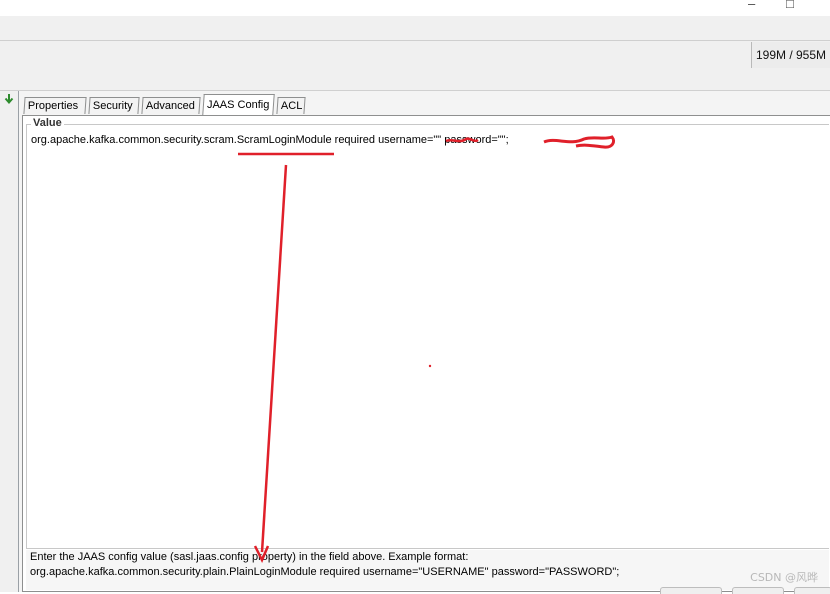  Describe the element at coordinates (751, 5) in the screenshot. I see `minimize-icon: –` at that location.